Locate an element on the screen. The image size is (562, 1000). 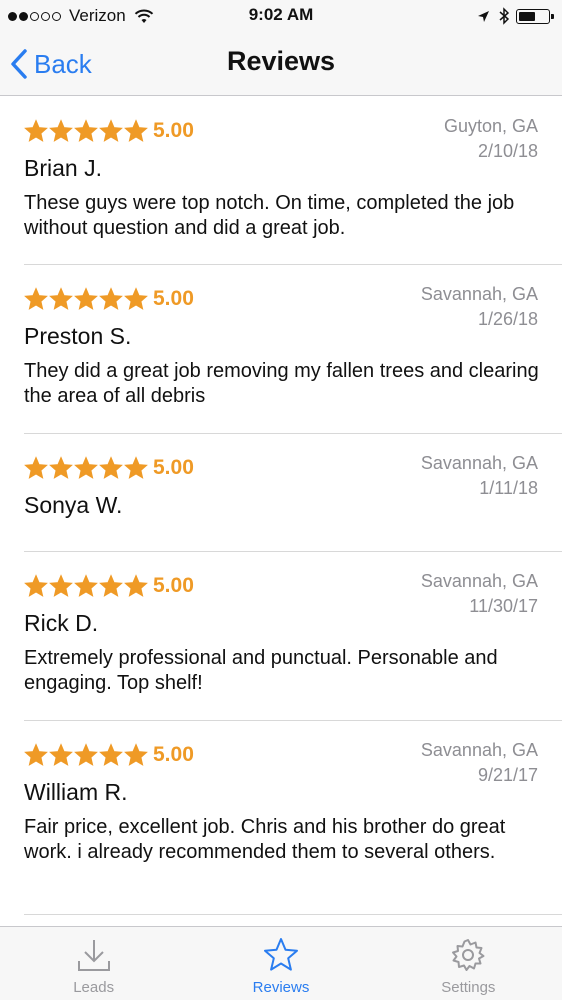
navigation-bar: Back Reviews is located at coordinates (281, 64).